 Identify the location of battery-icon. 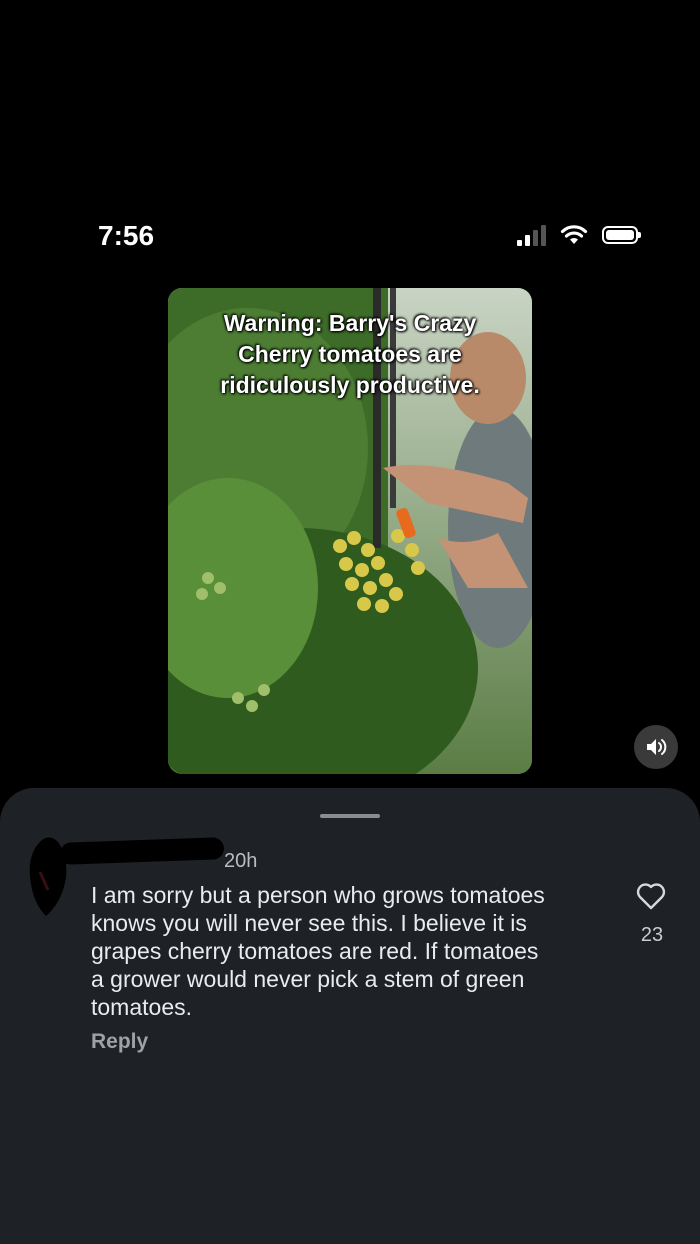
(621, 235).